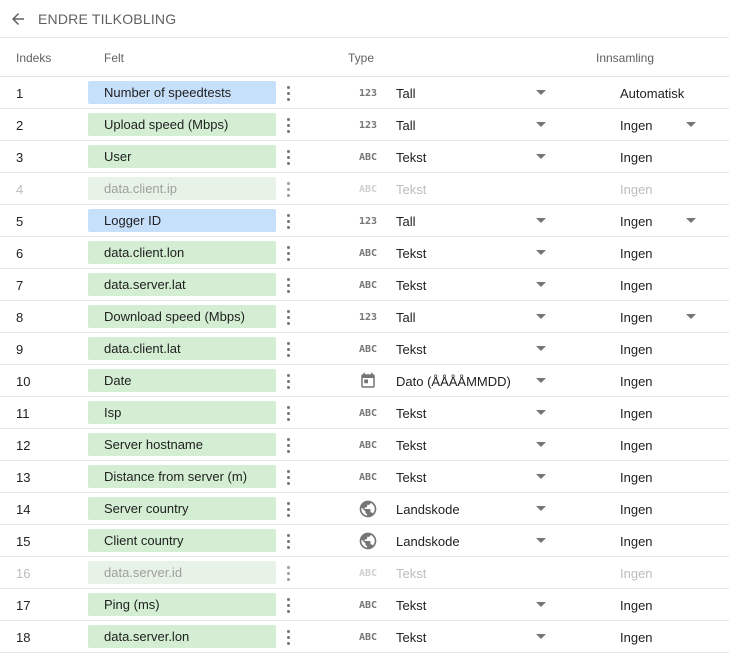 Image resolution: width=729 pixels, height=670 pixels. I want to click on table-row: 16 data.server.id ABC Tekst Ingen, so click(364, 573).